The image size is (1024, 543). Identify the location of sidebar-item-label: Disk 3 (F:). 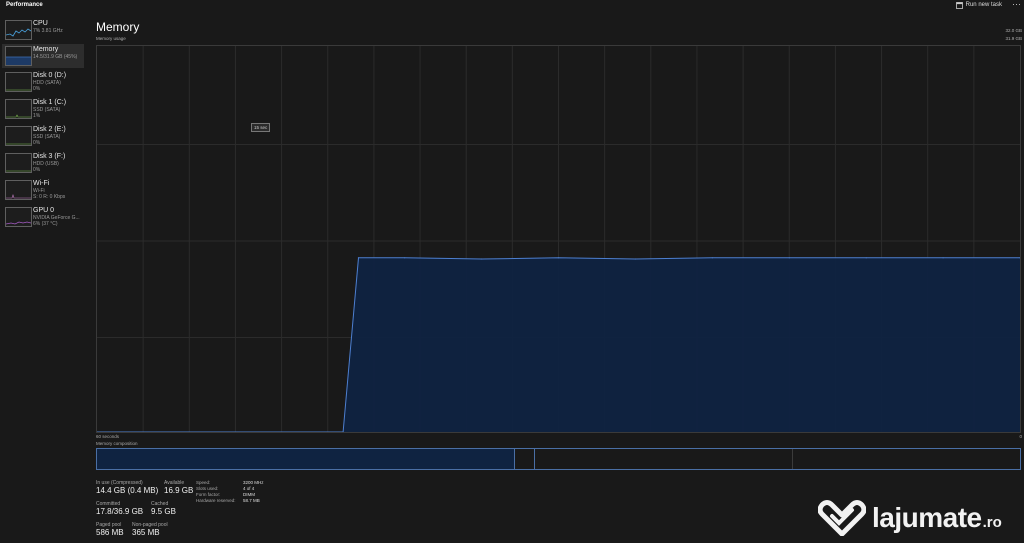
(49, 156).